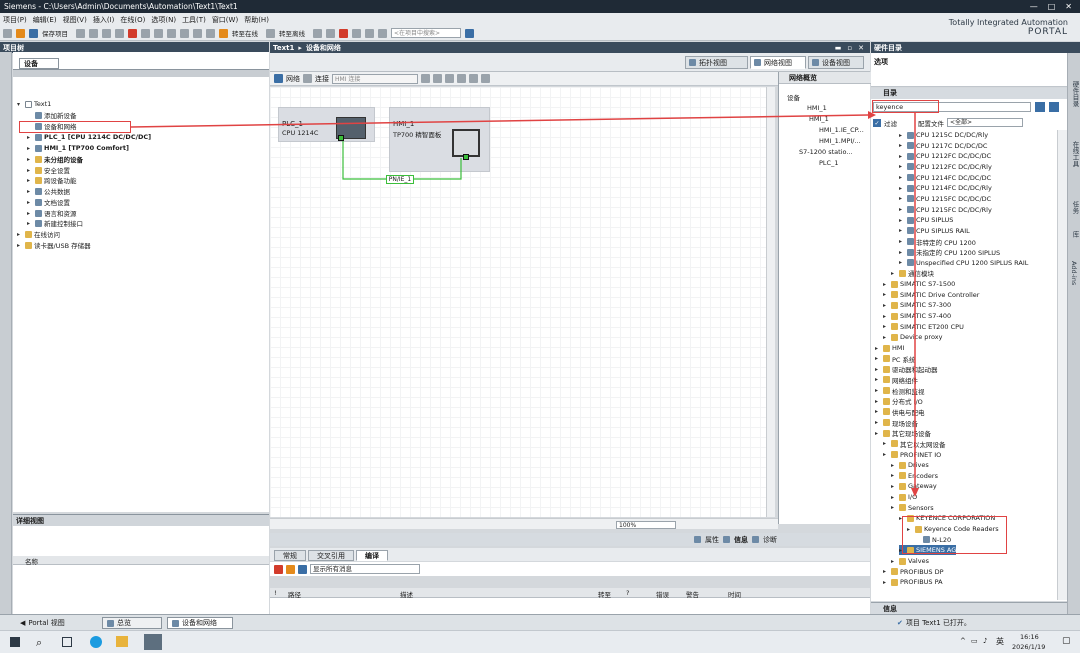 The height and width of the screenshot is (653, 1080). Describe the element at coordinates (906, 369) in the screenshot. I see `catalog-tree-item: ▸ 驱动器和起动器` at that location.